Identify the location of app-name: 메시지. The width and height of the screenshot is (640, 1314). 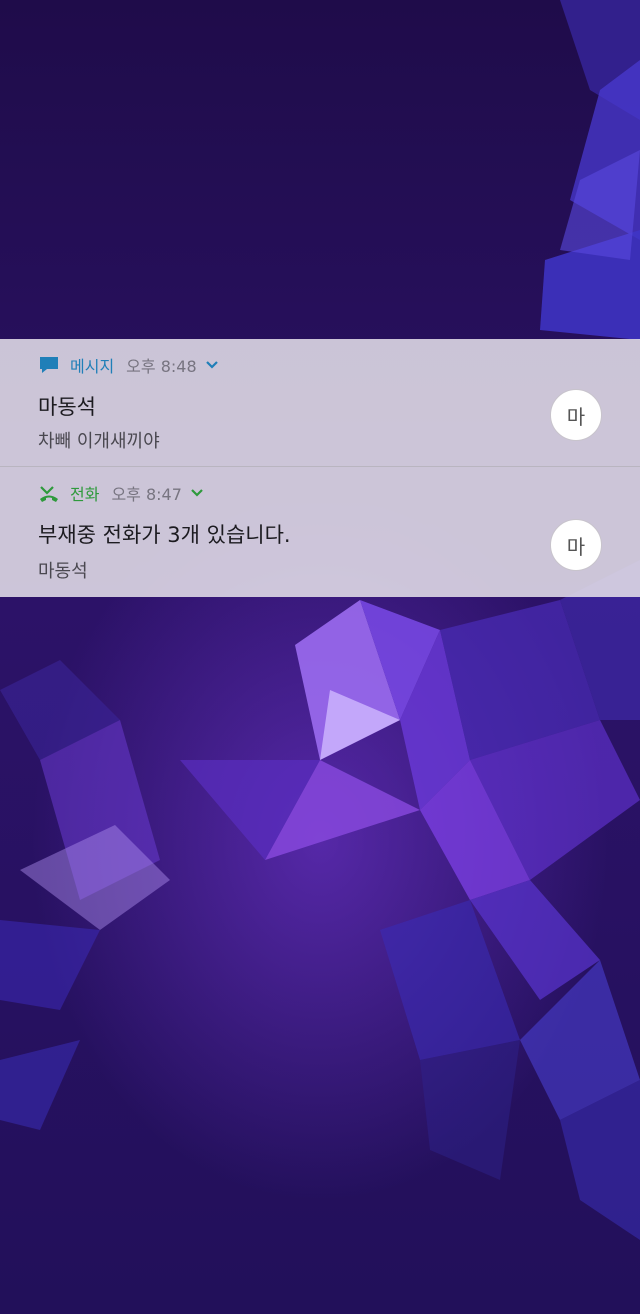
(92, 366).